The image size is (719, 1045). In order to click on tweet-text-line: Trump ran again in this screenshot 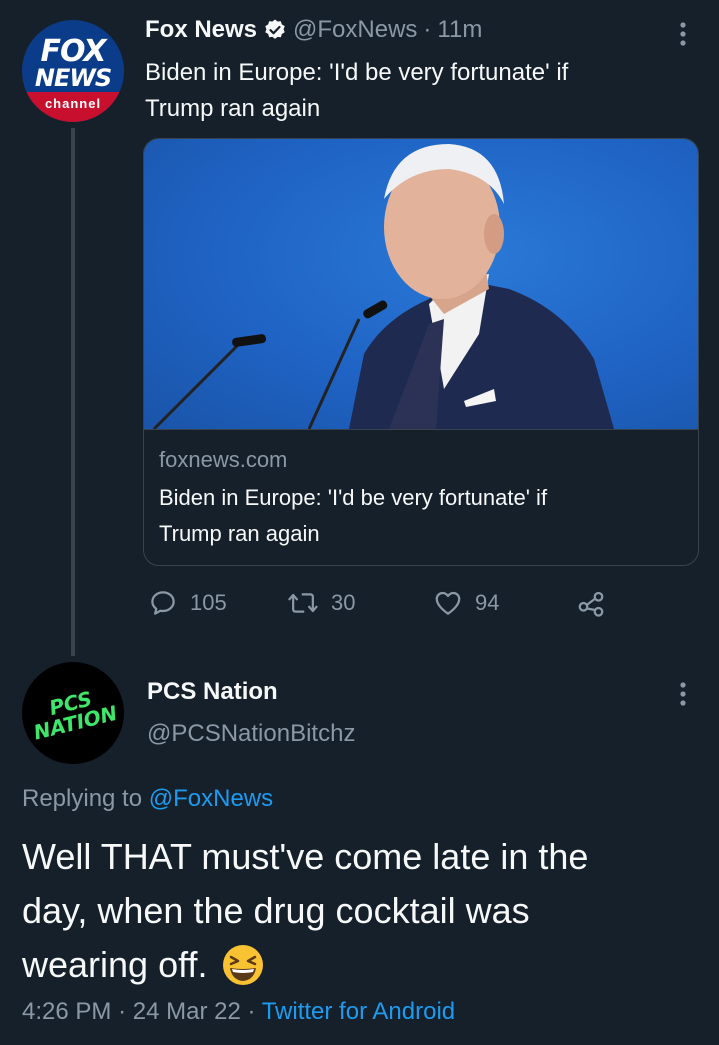, I will do `click(233, 108)`.